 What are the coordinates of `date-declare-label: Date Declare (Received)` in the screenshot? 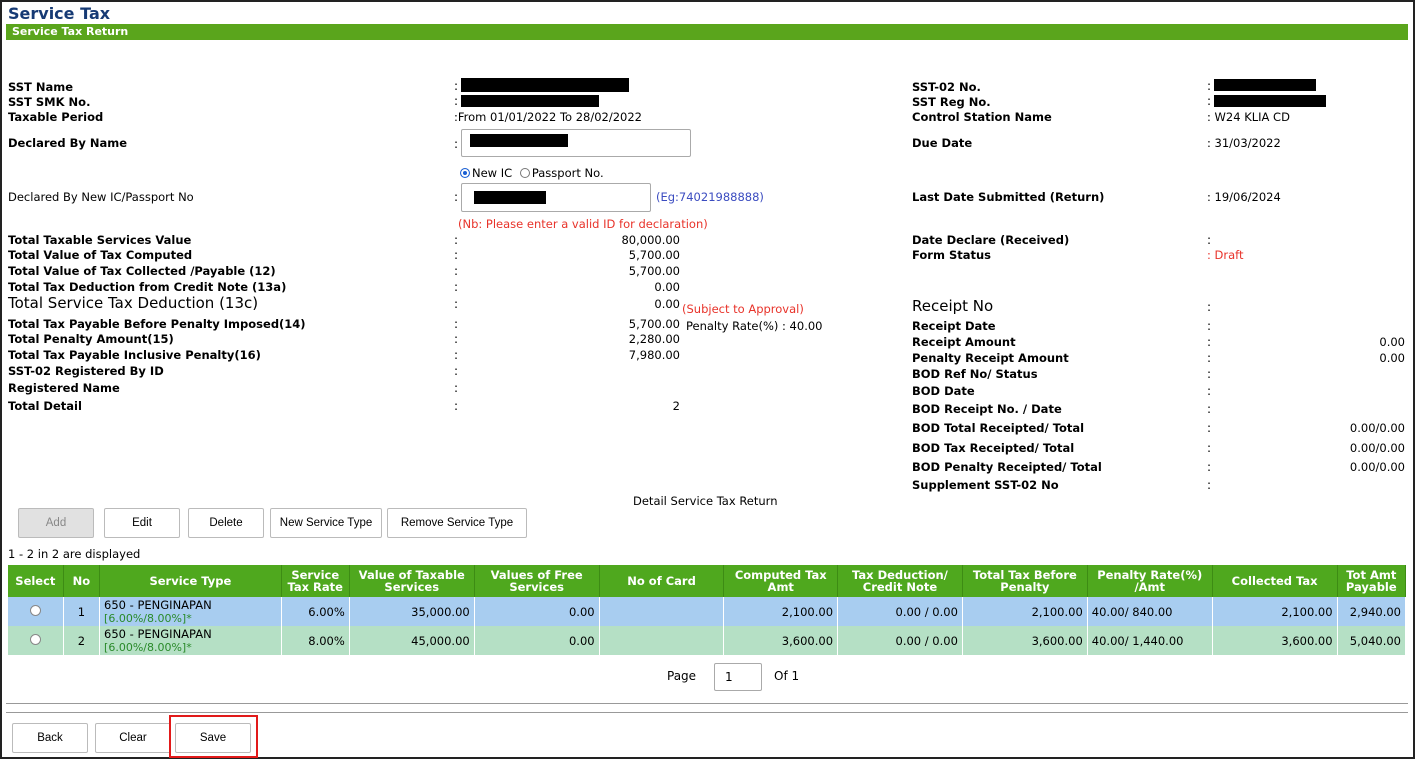 It's located at (991, 240).